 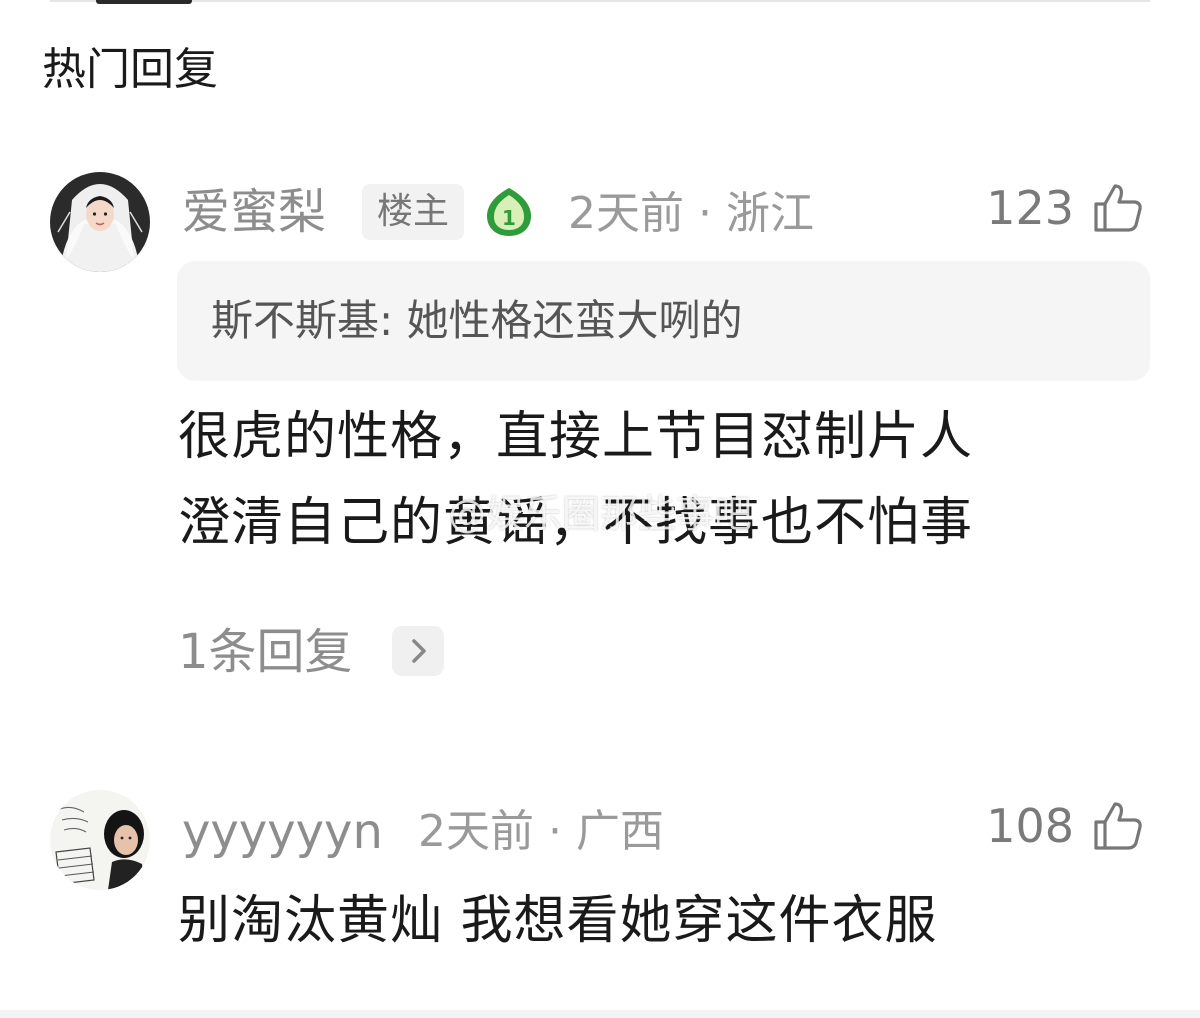 I want to click on comment-meta: 2天前 · 广西, so click(x=541, y=831).